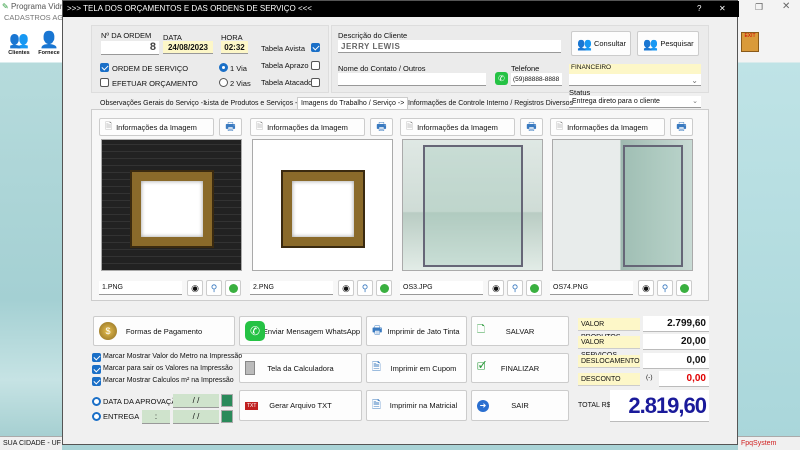  Describe the element at coordinates (49, 40) in the screenshot. I see `supplier-icon: 👤` at that location.